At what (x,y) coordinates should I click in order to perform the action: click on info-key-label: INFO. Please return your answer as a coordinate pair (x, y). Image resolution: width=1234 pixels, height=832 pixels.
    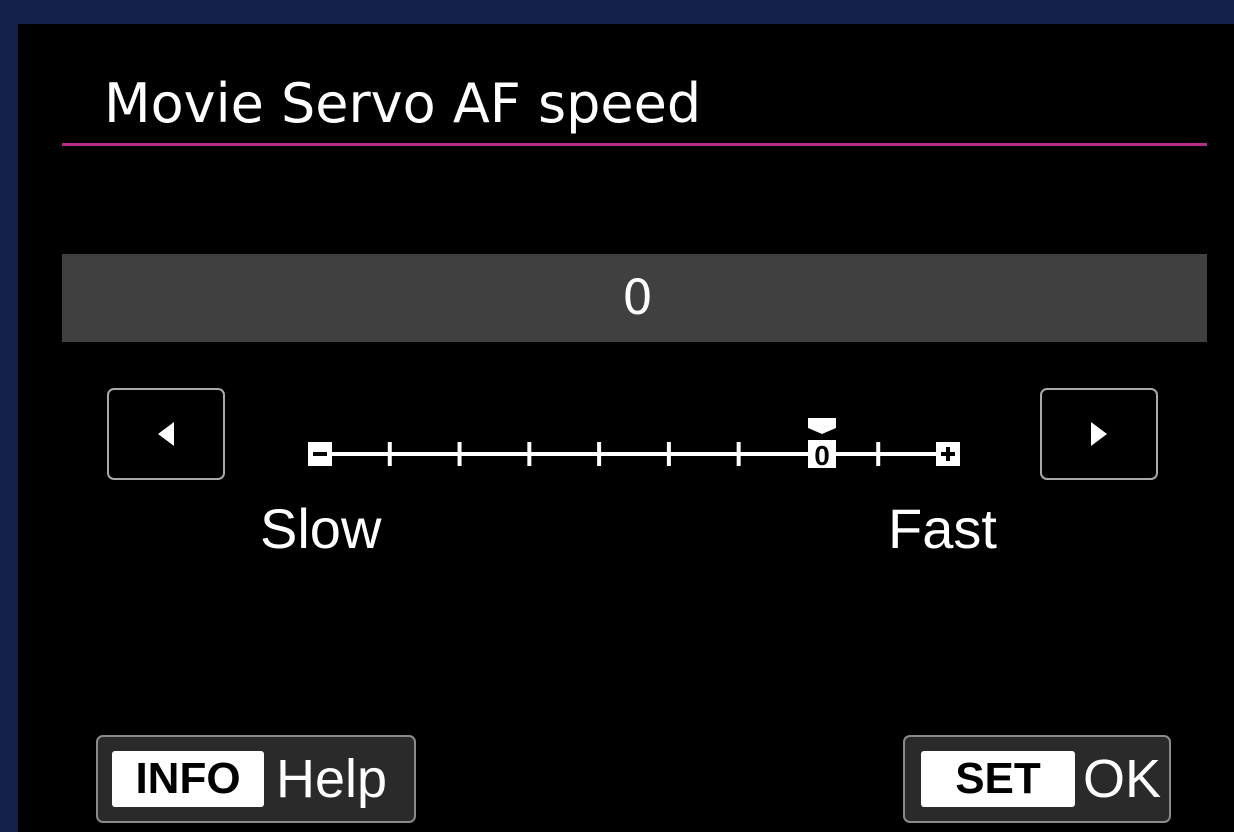
    Looking at the image, I should click on (188, 779).